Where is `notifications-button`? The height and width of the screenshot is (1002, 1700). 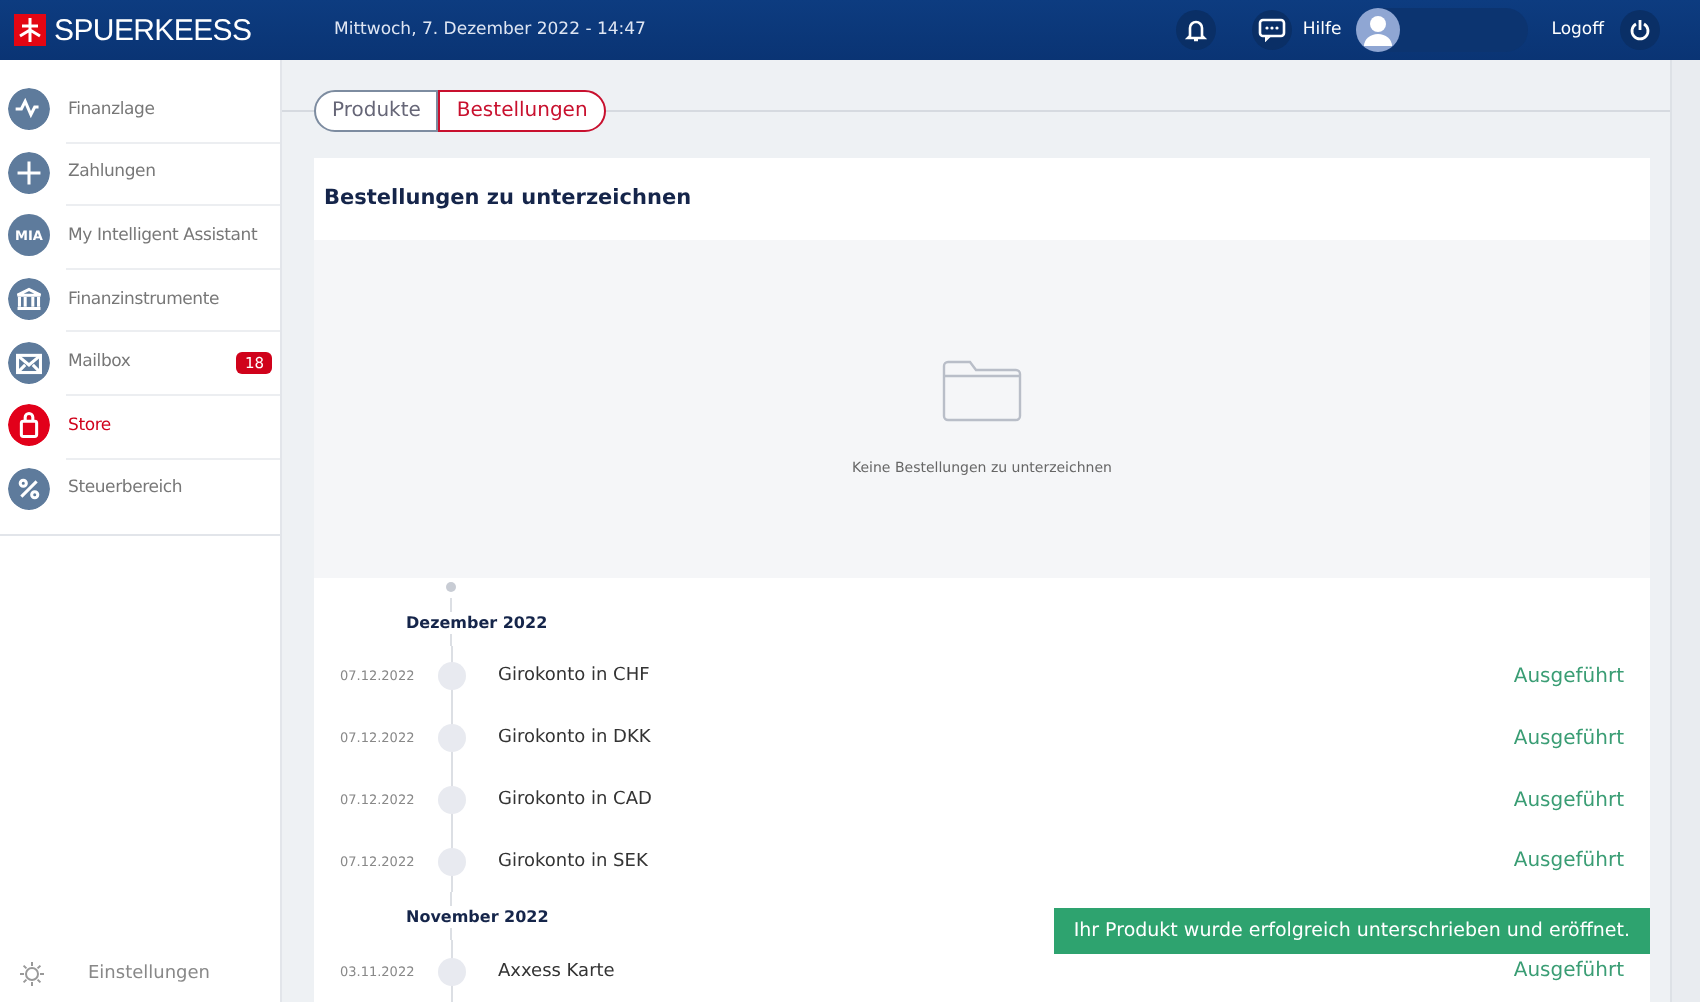
notifications-button is located at coordinates (1196, 30).